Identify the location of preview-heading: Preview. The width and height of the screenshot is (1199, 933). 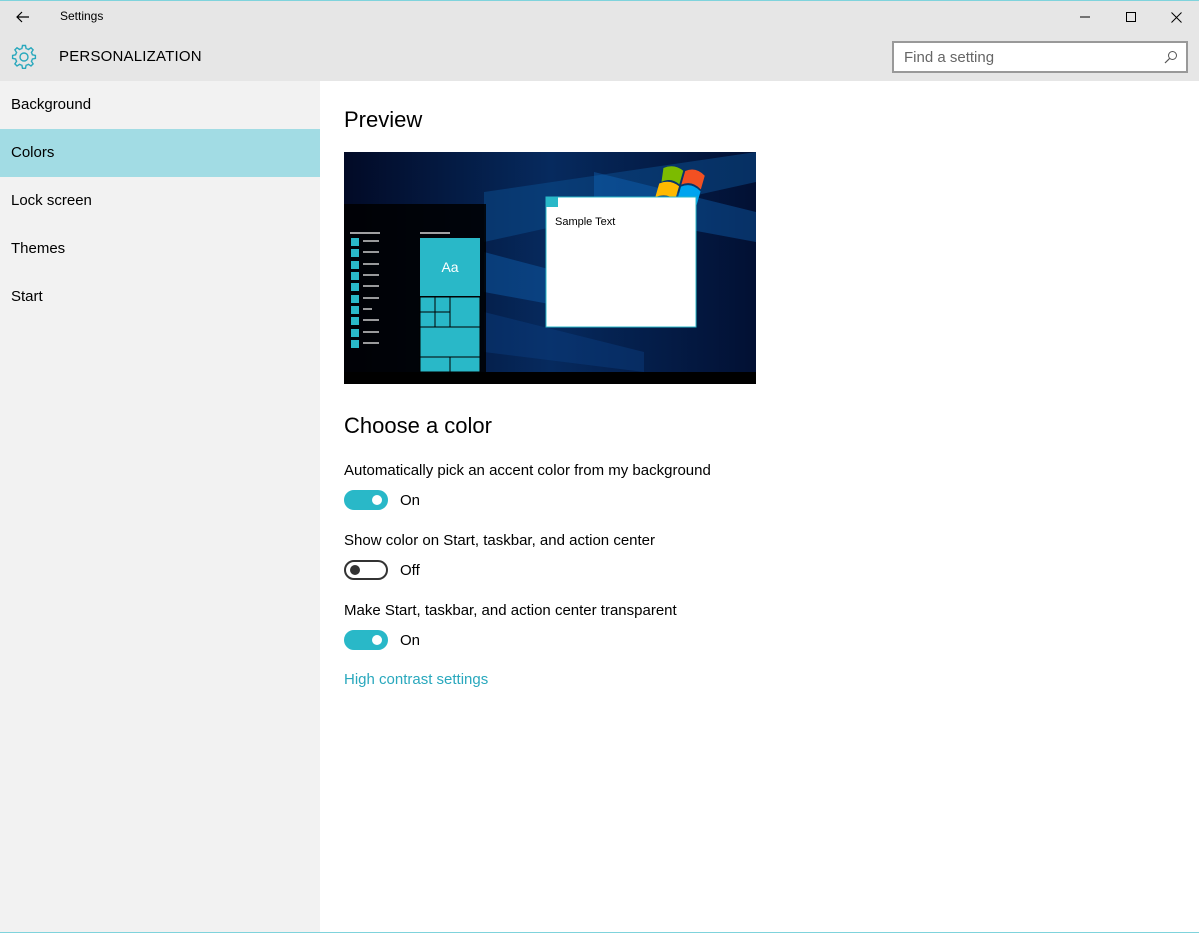
(383, 119).